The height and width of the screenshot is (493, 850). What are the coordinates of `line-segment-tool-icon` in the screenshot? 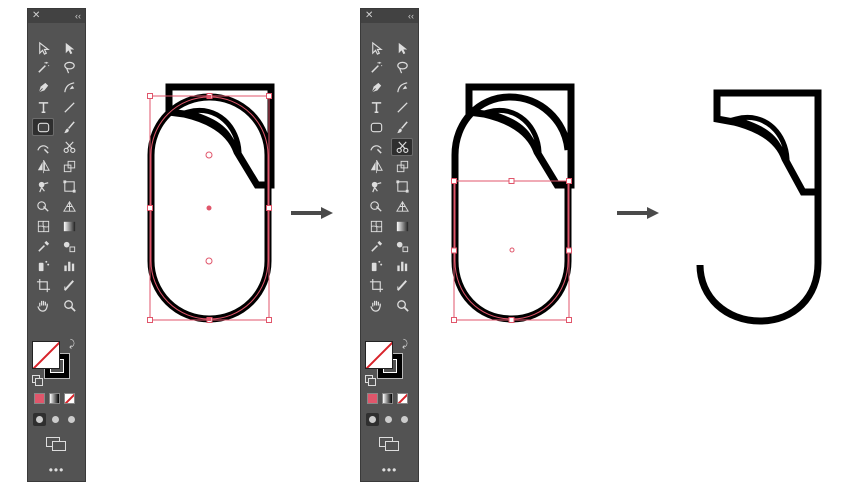 It's located at (69, 107).